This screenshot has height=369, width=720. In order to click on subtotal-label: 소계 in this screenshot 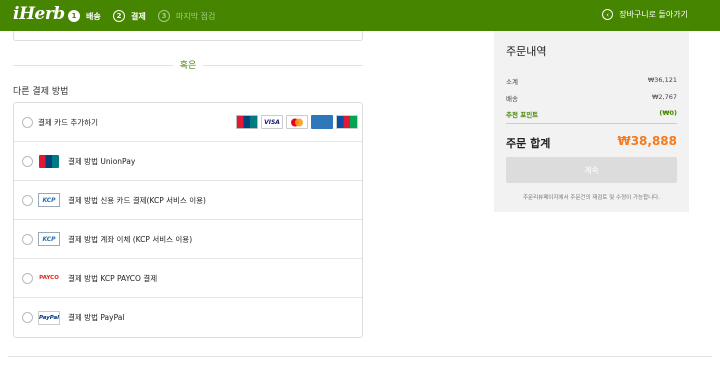, I will do `click(512, 82)`.